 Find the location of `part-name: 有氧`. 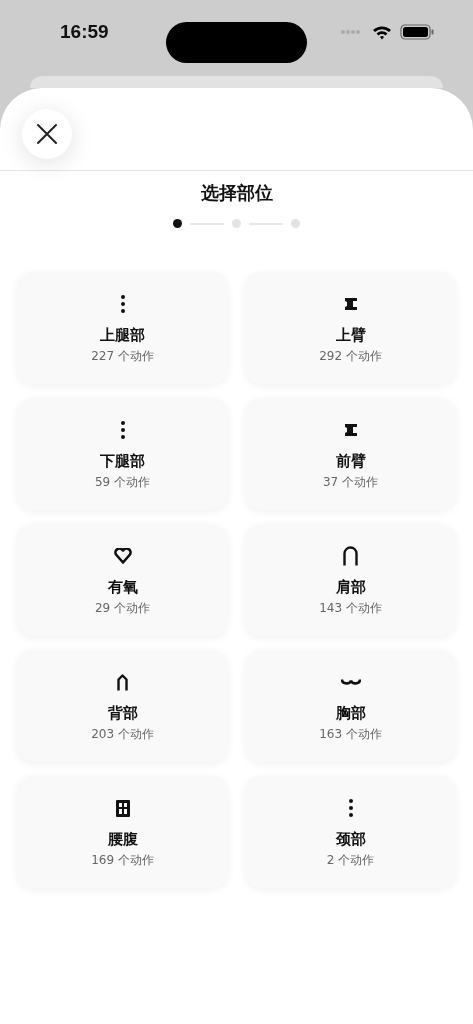

part-name: 有氧 is located at coordinates (122, 587).